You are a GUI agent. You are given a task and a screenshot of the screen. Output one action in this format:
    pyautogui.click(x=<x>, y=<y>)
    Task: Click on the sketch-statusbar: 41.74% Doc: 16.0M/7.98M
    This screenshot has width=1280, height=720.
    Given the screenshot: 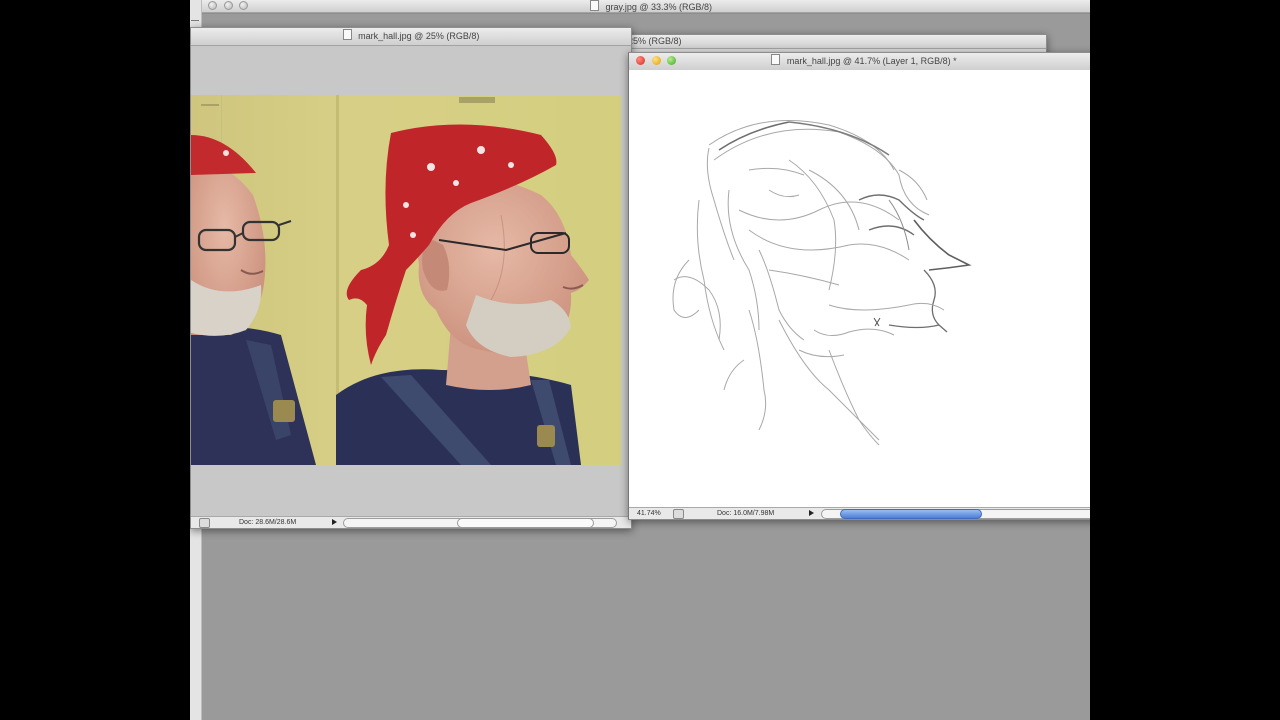 What is the action you would take?
    pyautogui.click(x=859, y=513)
    